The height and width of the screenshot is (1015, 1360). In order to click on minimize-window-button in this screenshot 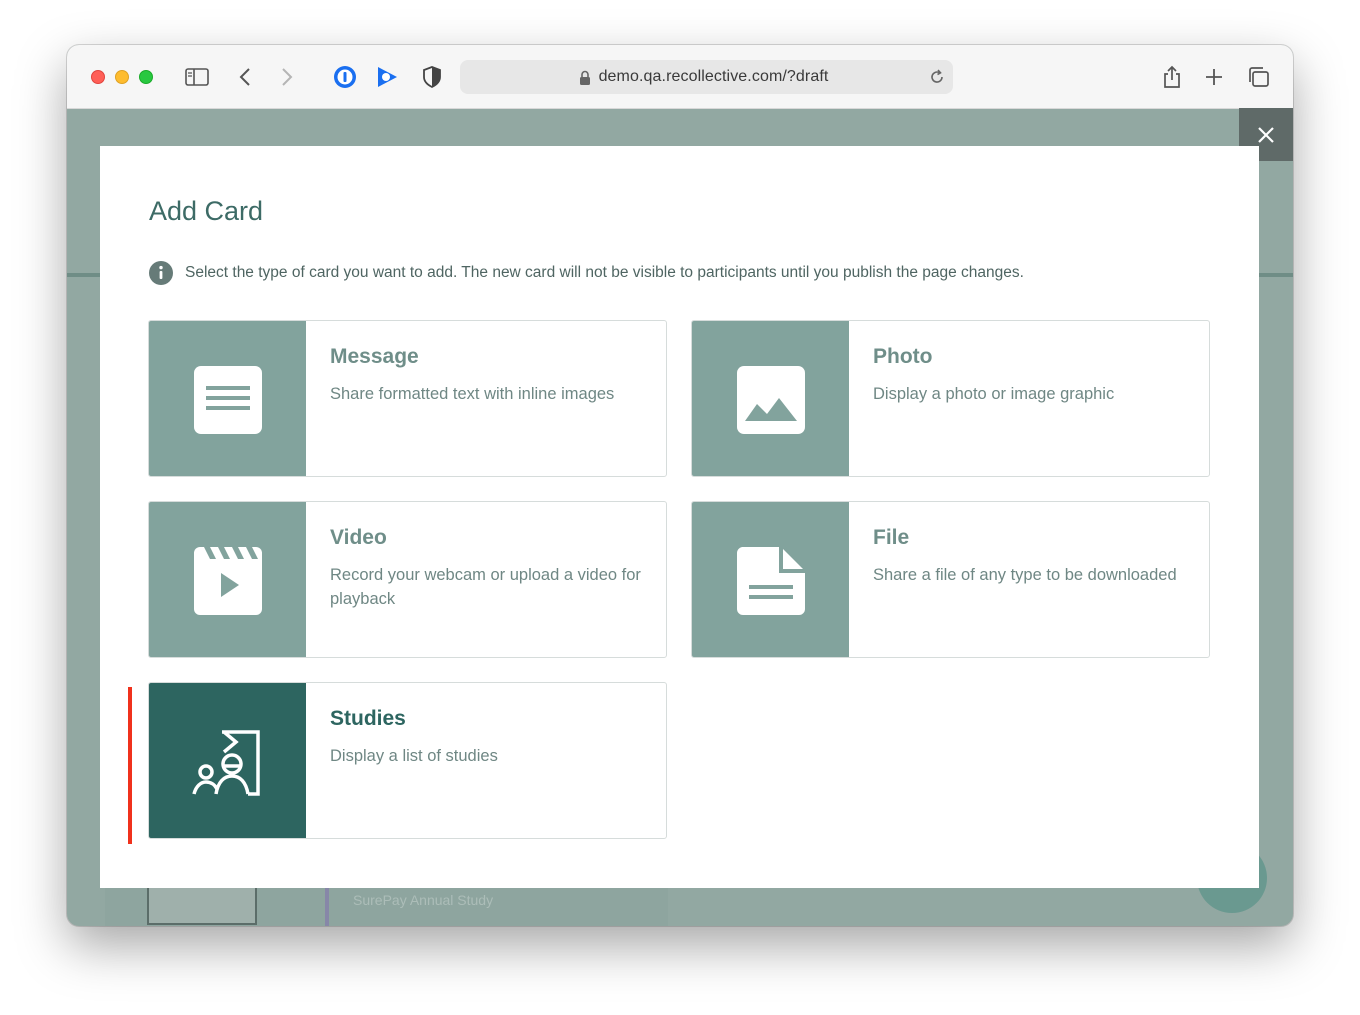, I will do `click(122, 77)`.